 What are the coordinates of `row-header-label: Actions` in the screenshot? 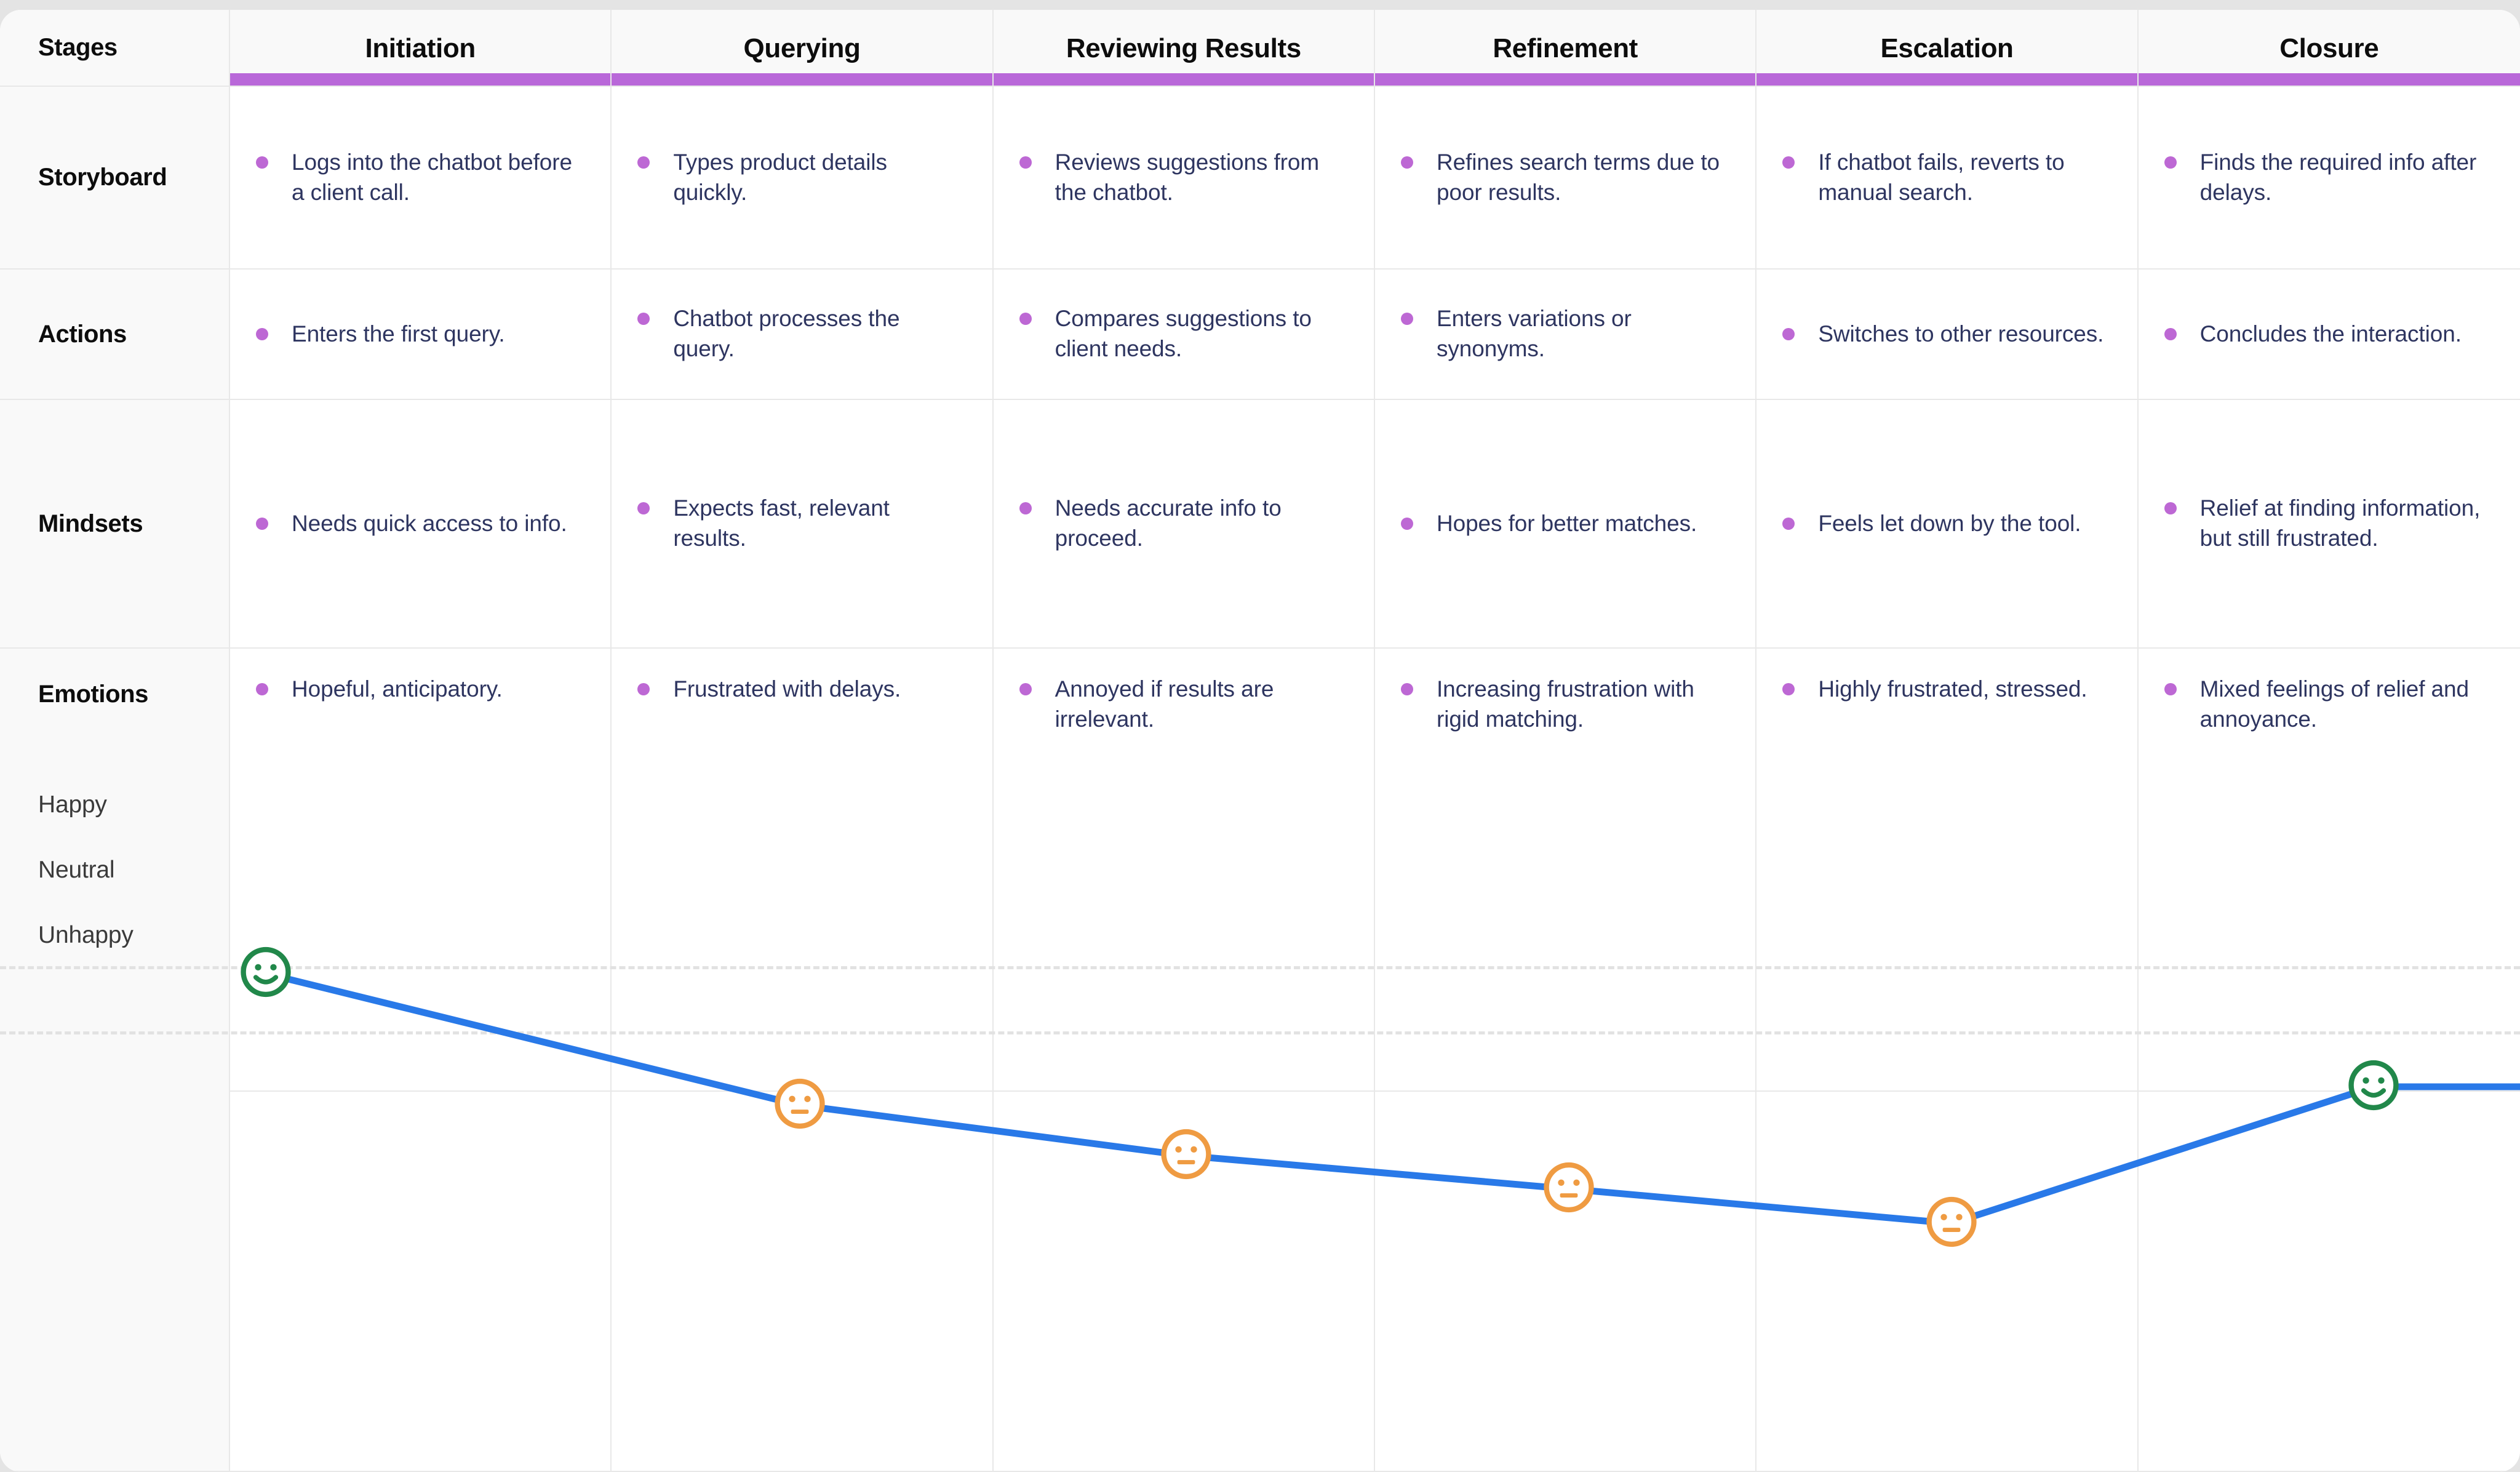 It's located at (82, 334).